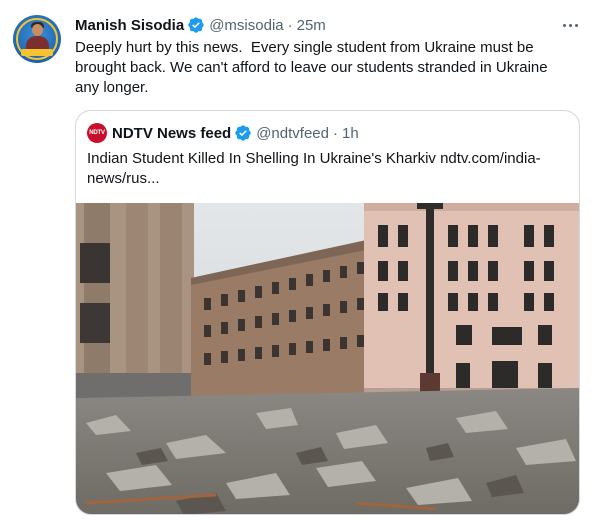 Image resolution: width=595 pixels, height=525 pixels. Describe the element at coordinates (37, 30) in the screenshot. I see `avatar-figure-head` at that location.